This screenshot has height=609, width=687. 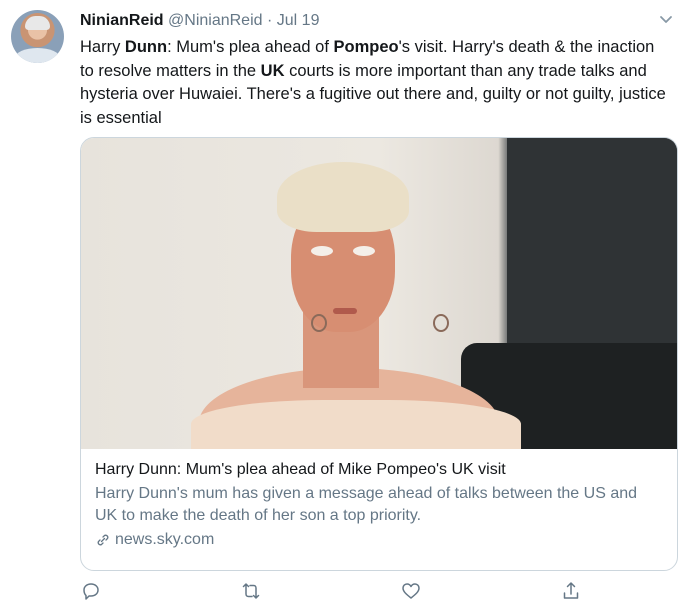 What do you see at coordinates (250, 47) in the screenshot?
I see `tweet-text-segment: : Mum's plea ahead of` at bounding box center [250, 47].